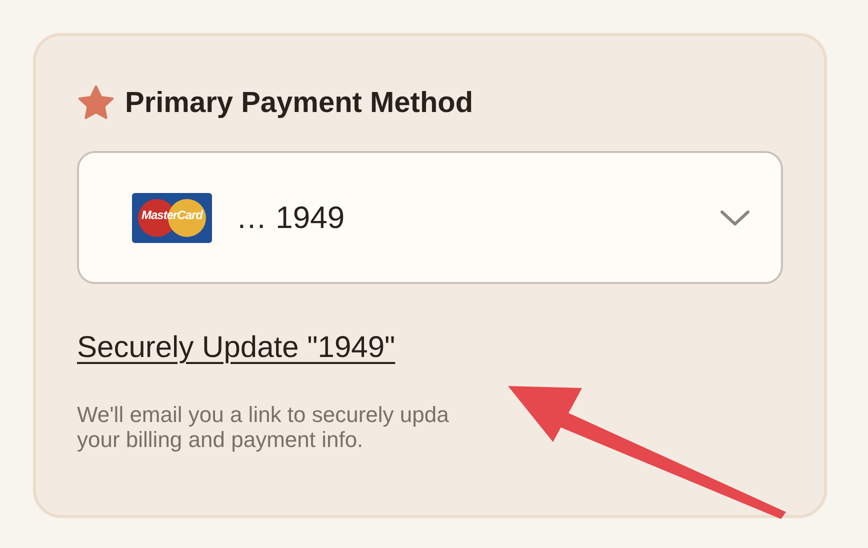  I want to click on update-link: Securely Update "1949", so click(236, 348).